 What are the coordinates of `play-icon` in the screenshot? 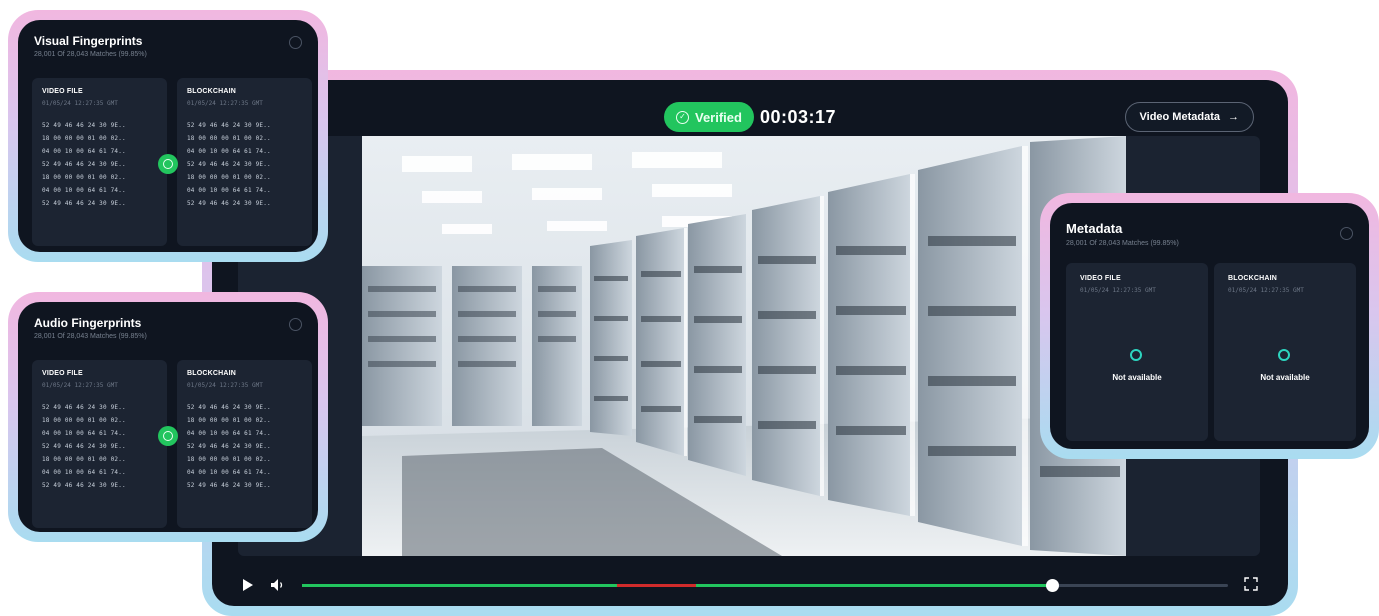 It's located at (248, 585).